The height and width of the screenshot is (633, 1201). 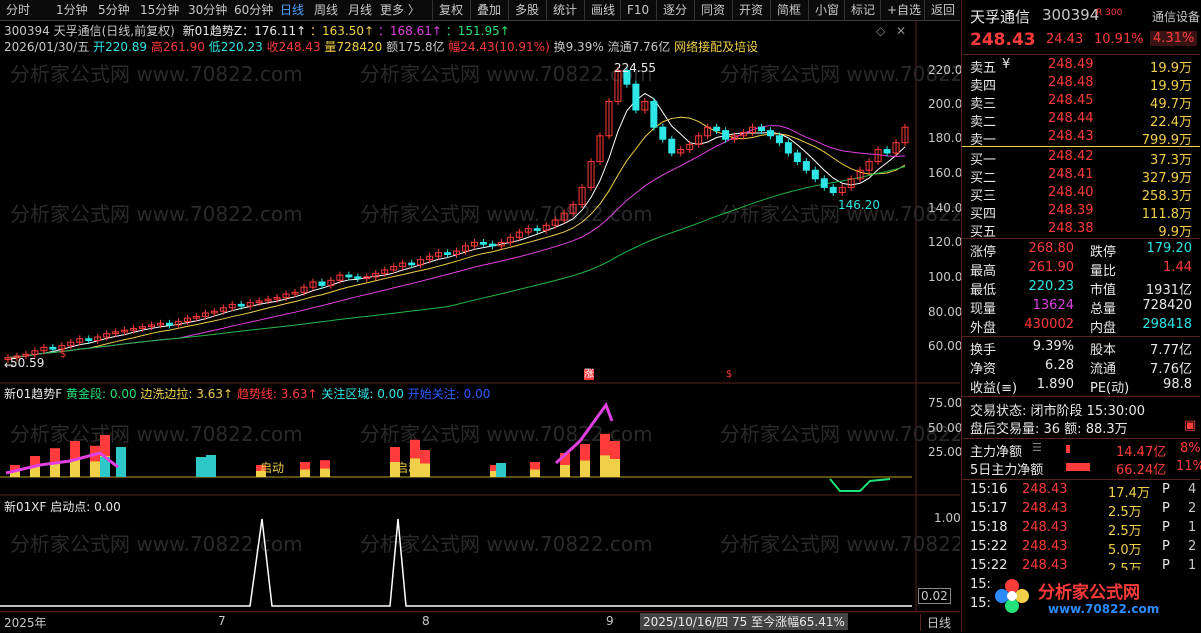 What do you see at coordinates (823, 10) in the screenshot?
I see `mini-window-button: 小窗` at bounding box center [823, 10].